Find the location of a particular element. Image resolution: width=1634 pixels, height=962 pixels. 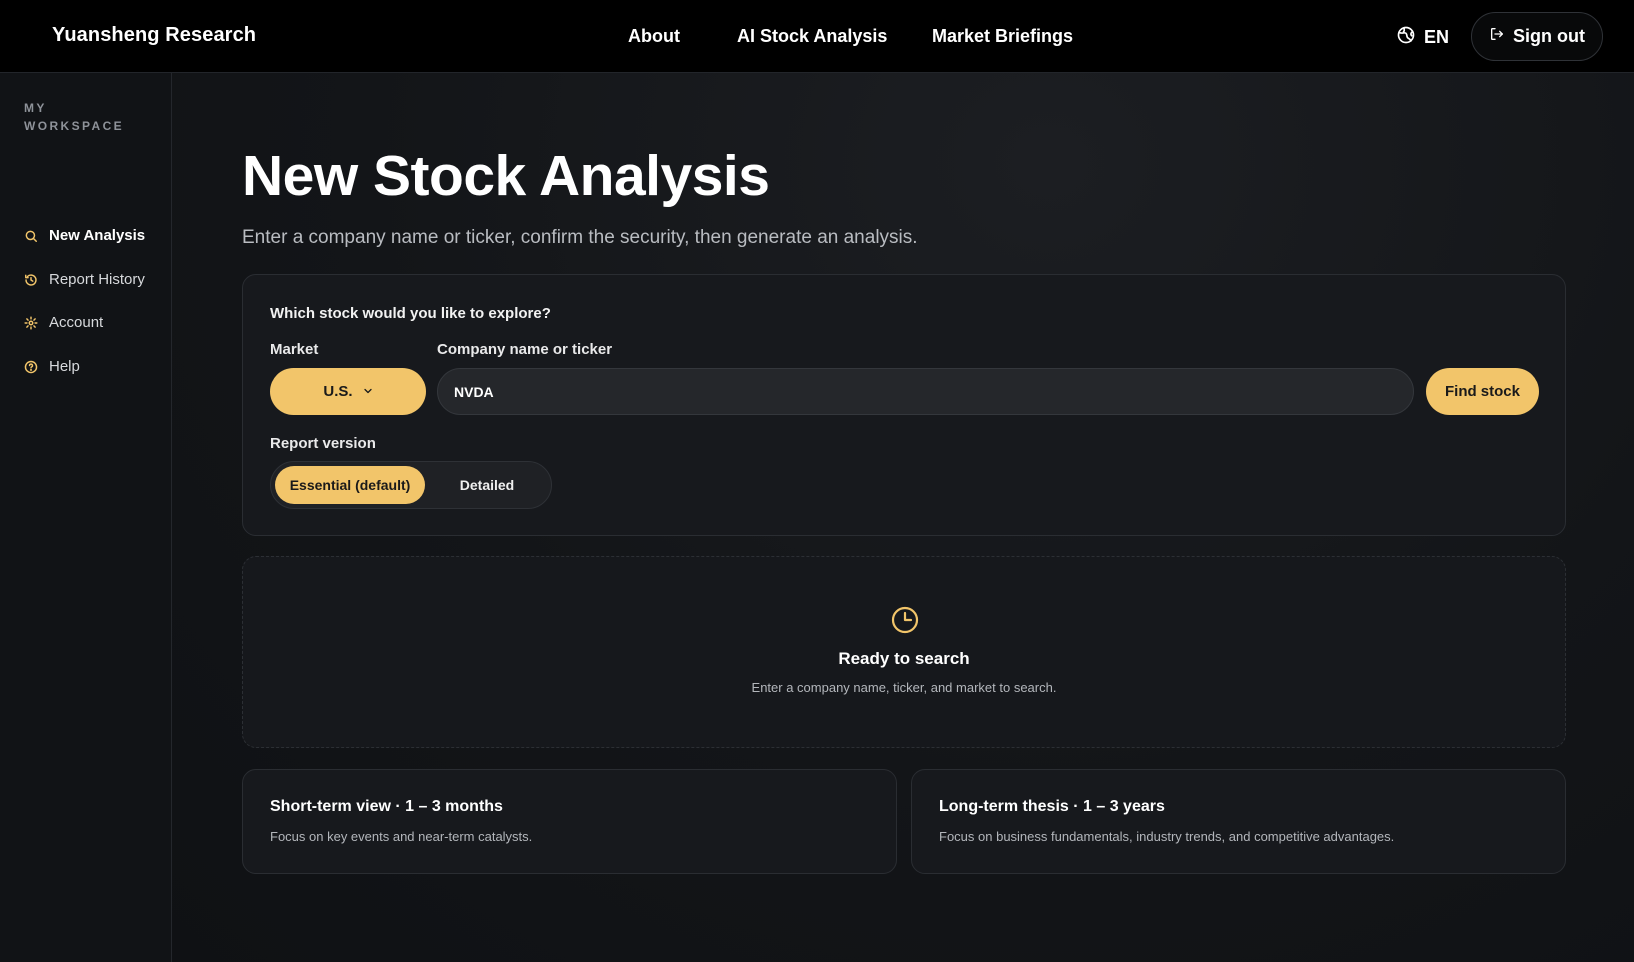

logout-icon is located at coordinates (1497, 36).